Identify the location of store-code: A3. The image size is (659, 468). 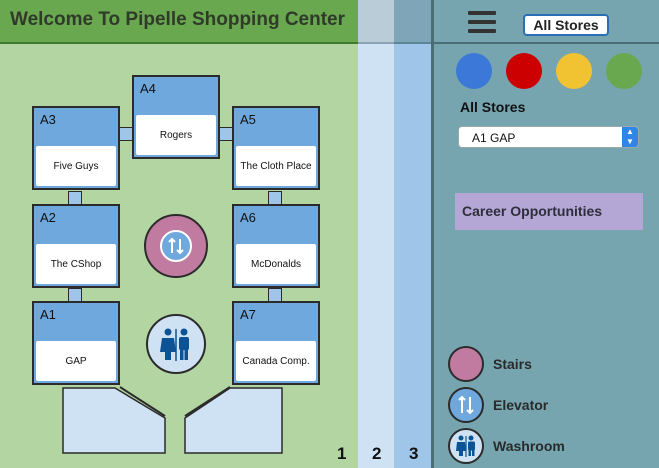
(48, 119).